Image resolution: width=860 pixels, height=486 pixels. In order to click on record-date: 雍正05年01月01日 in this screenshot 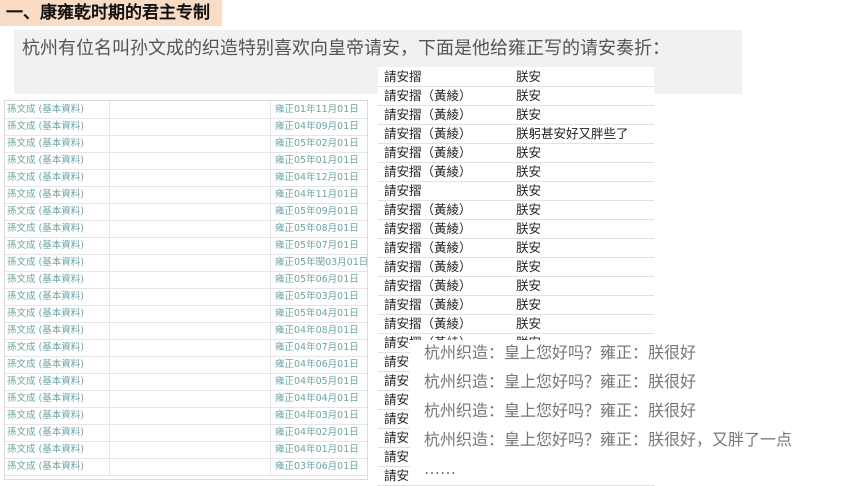, I will do `click(317, 160)`.